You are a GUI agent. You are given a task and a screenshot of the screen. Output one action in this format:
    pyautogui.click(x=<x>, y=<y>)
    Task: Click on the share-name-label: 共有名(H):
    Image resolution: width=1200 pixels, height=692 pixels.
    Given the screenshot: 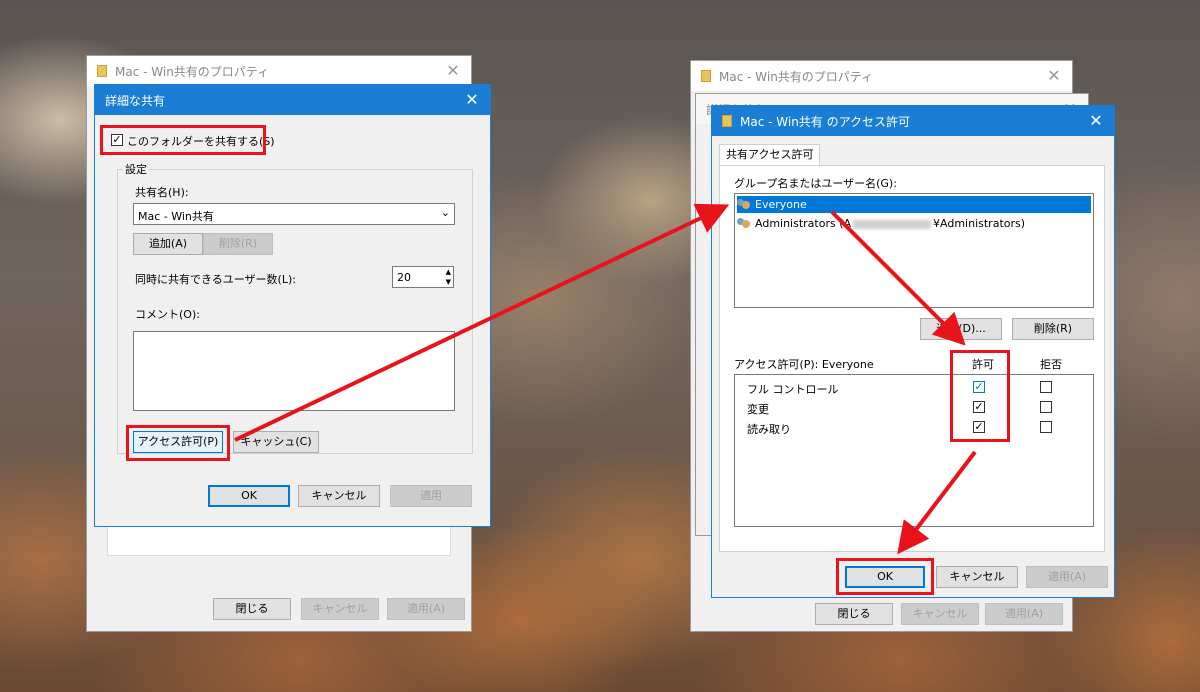 What is the action you would take?
    pyautogui.click(x=162, y=192)
    